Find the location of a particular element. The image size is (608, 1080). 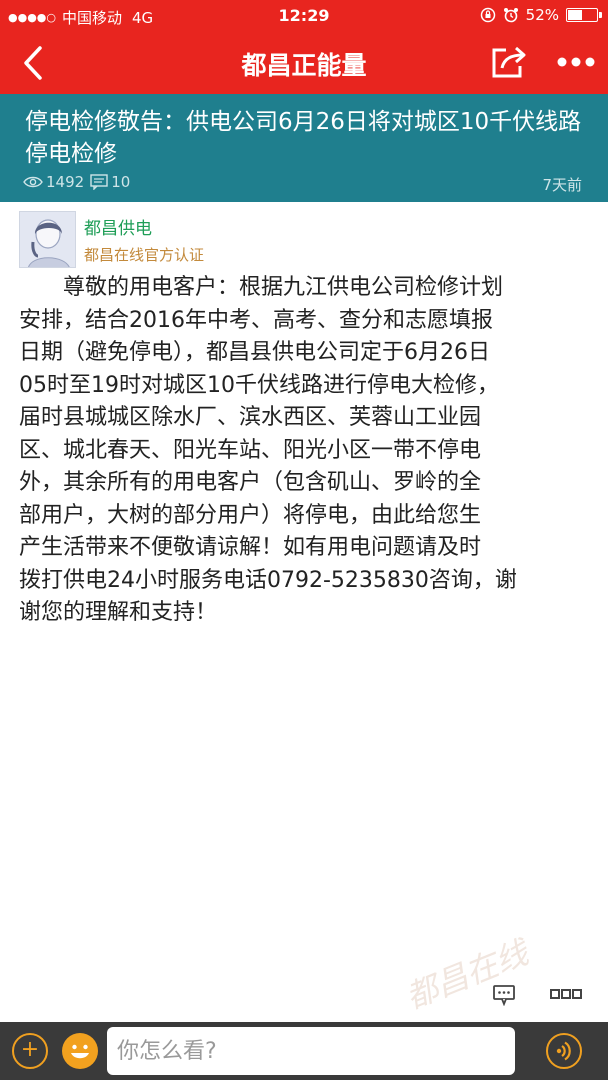

reply-bar: + is located at coordinates (304, 1051).